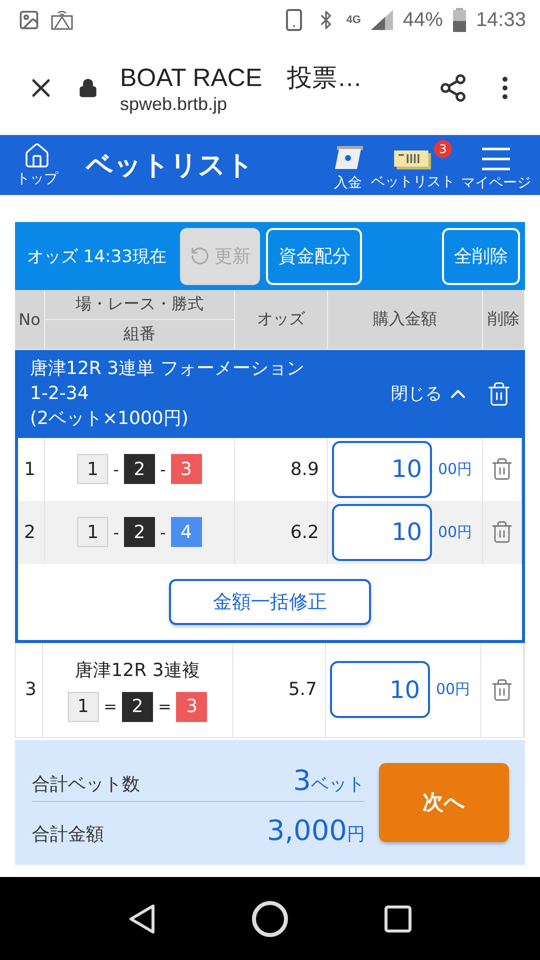 This screenshot has width=540, height=960. What do you see at coordinates (142, 918) in the screenshot?
I see `back-icon` at bounding box center [142, 918].